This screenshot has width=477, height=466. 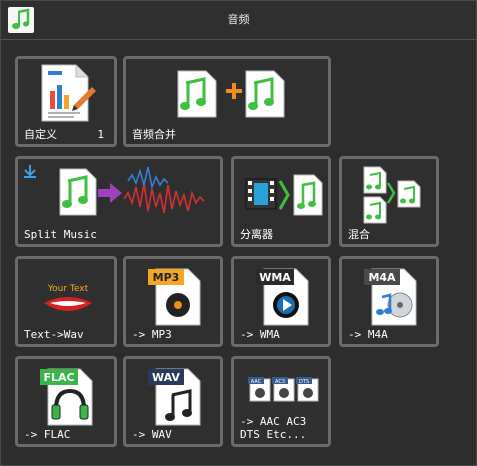 I want to click on split-music-tile: Split Music, so click(x=119, y=201).